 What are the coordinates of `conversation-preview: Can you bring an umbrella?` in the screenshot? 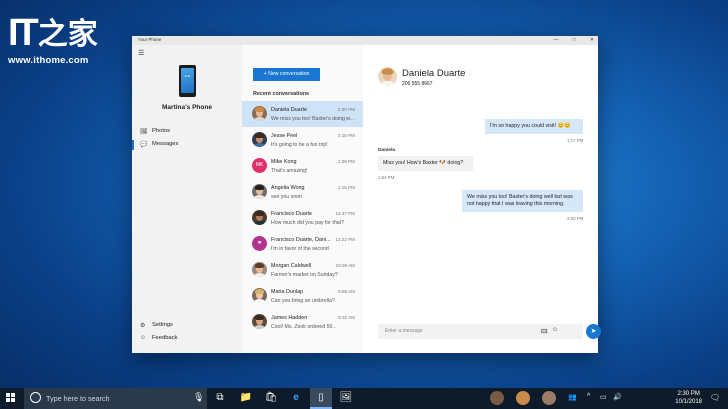 It's located at (303, 301).